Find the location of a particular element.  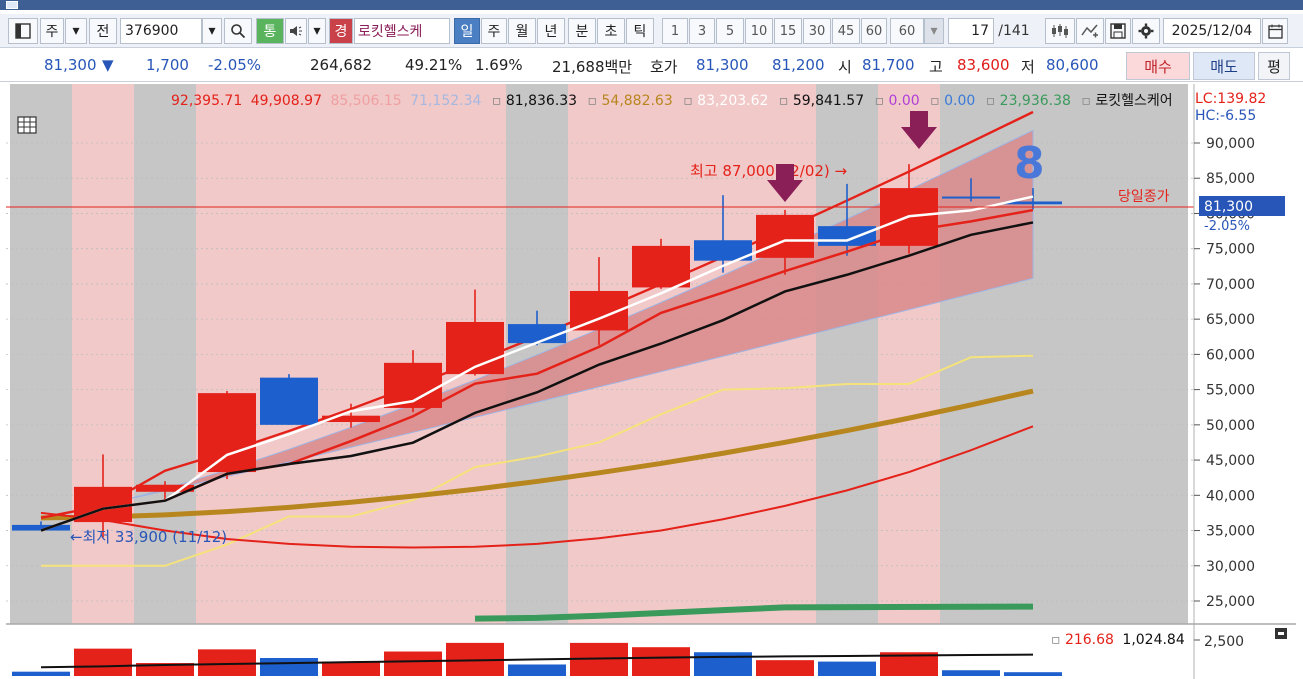

low-annotation: ←최저 33,900 (11/12) is located at coordinates (148, 537).